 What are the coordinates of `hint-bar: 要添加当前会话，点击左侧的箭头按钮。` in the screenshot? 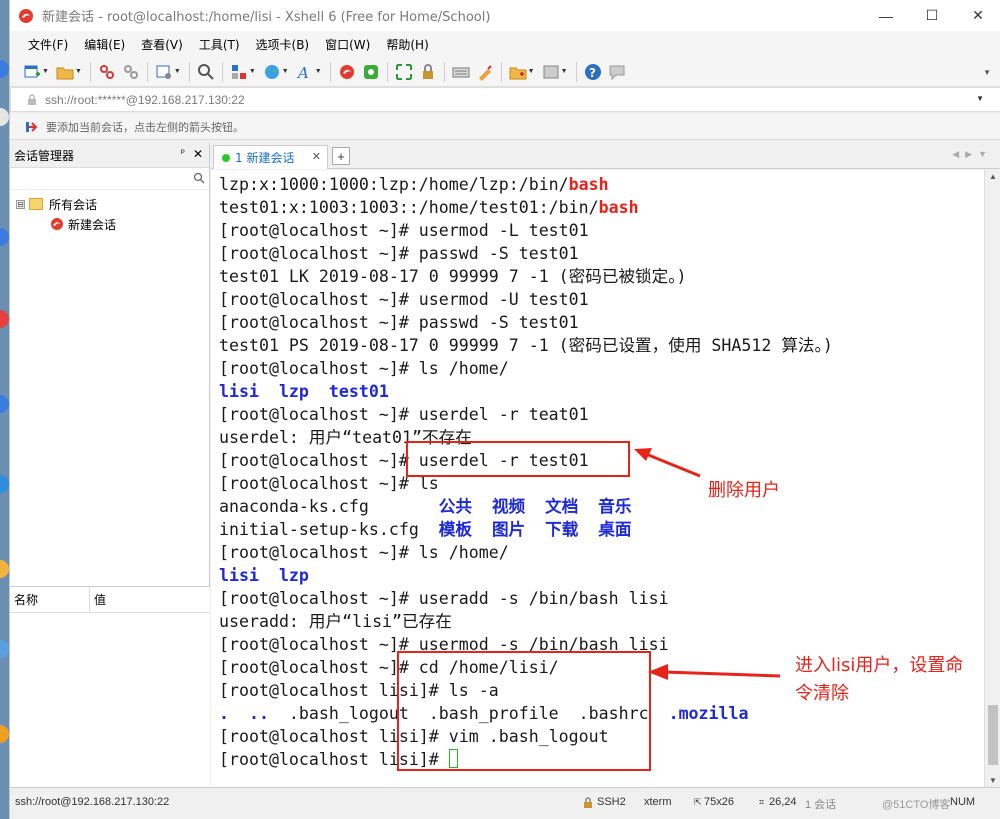 It's located at (505, 127).